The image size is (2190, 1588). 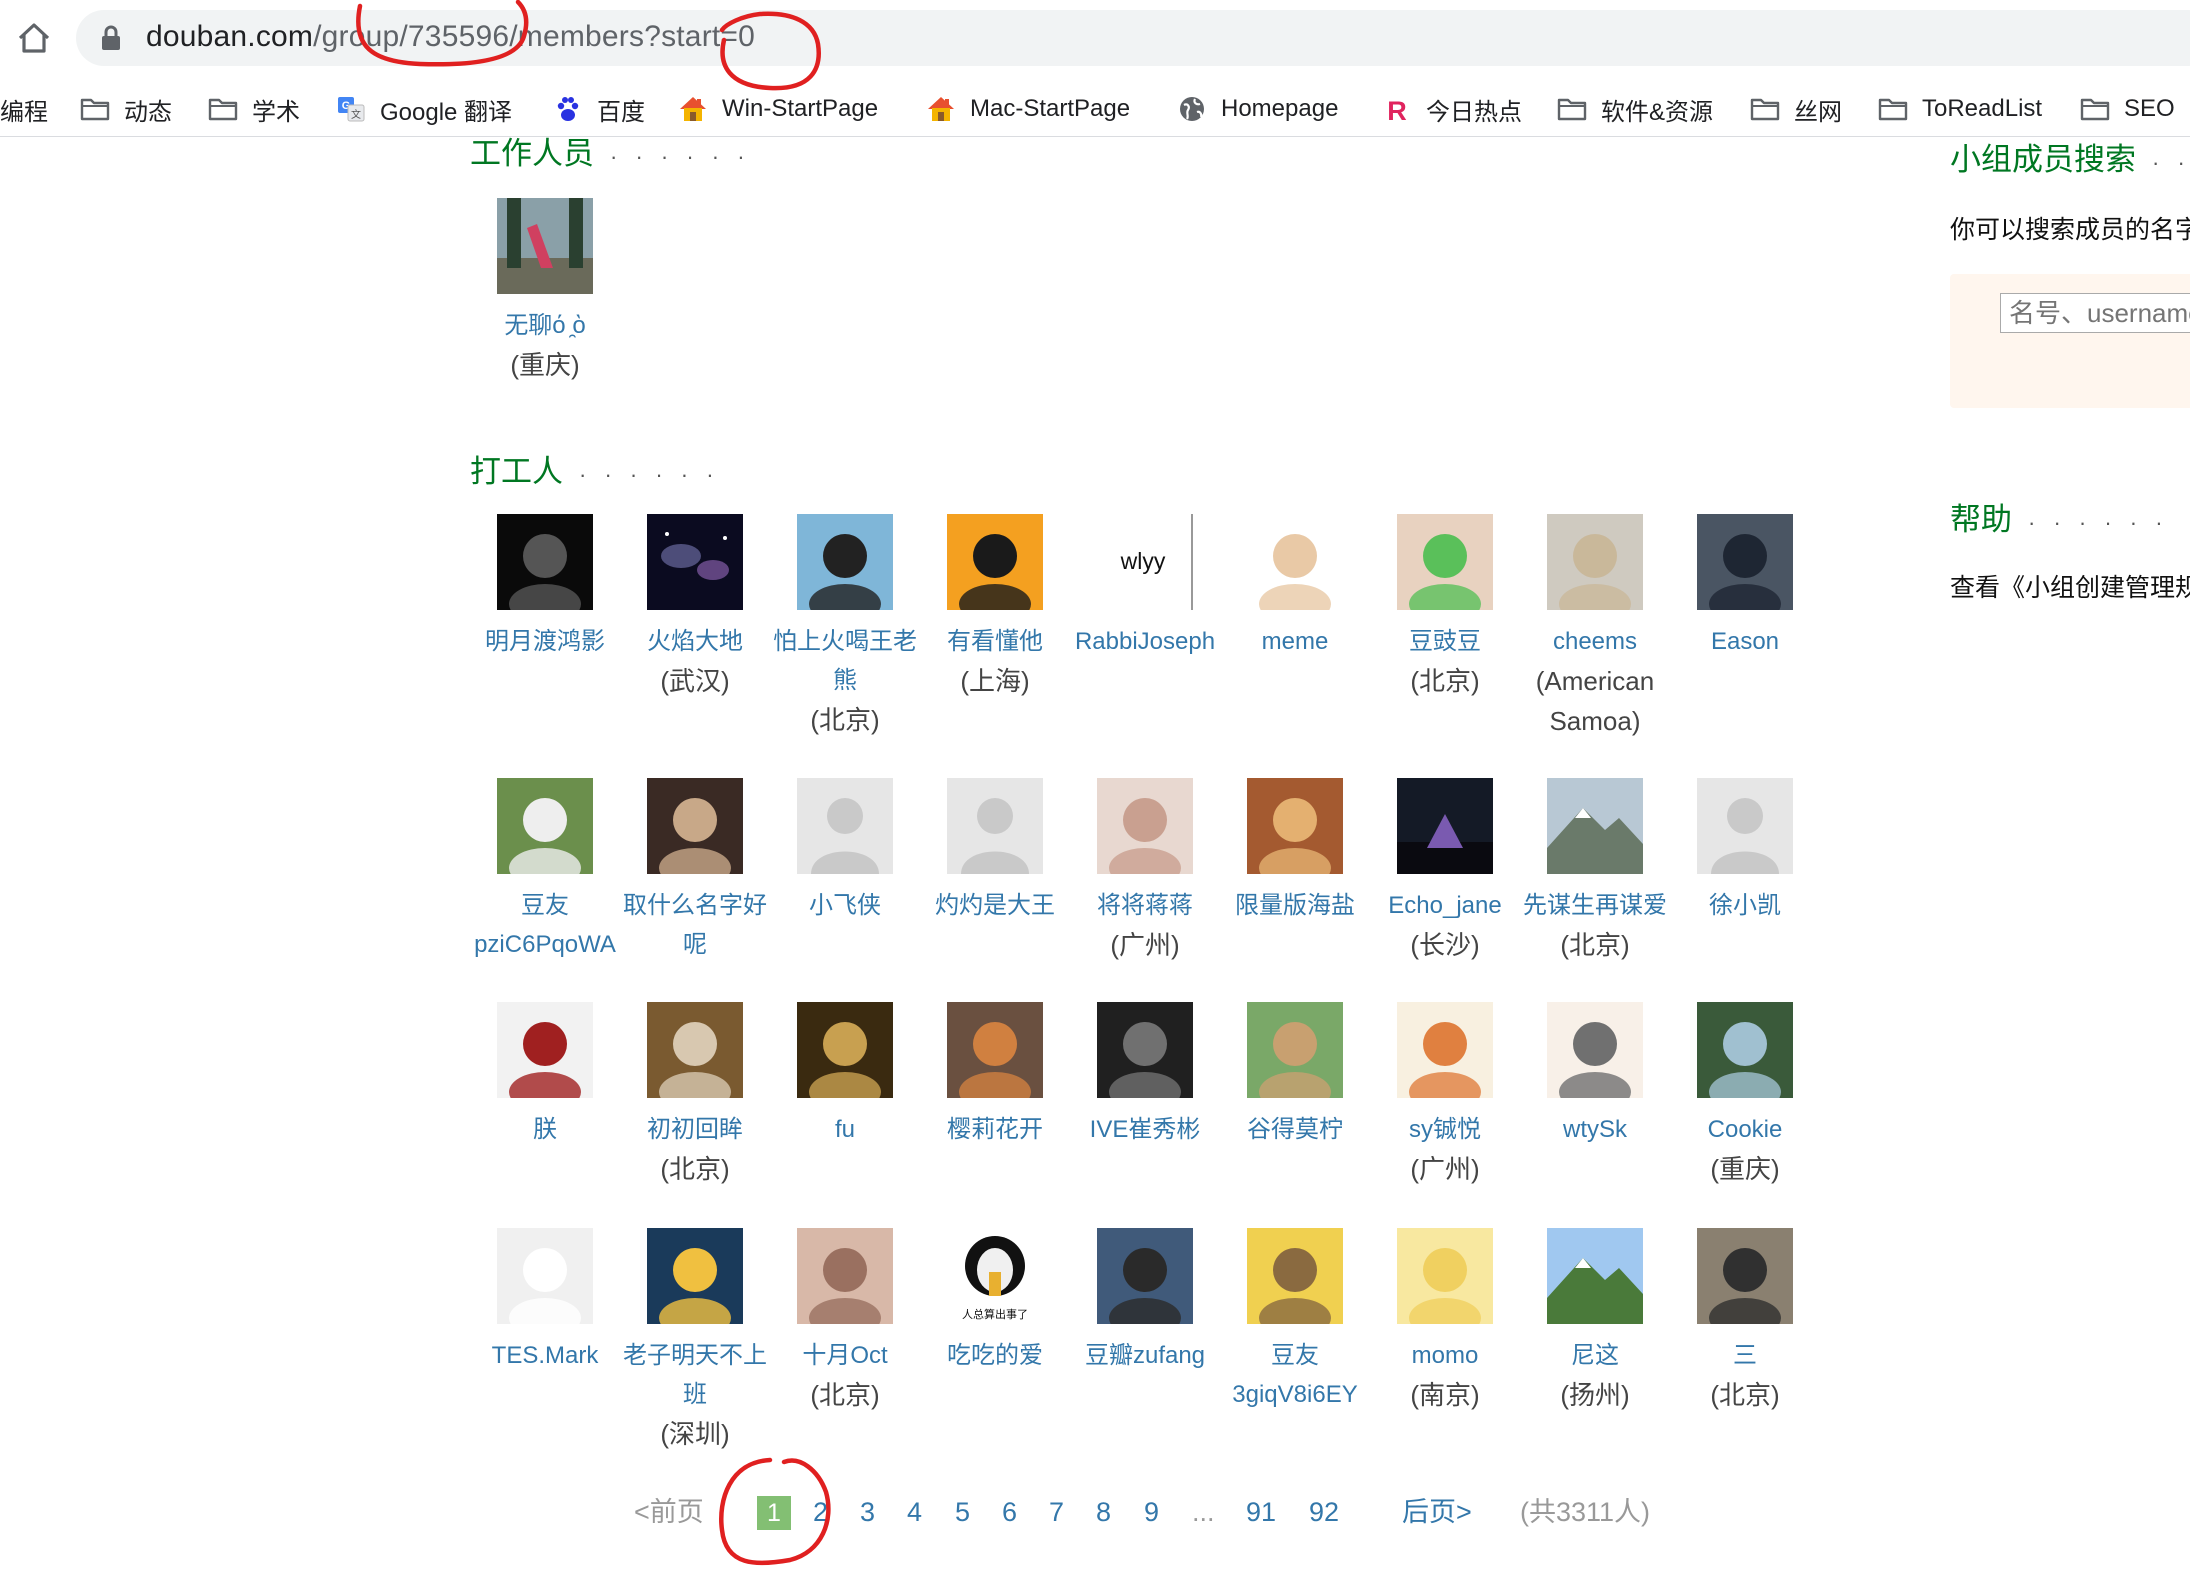 I want to click on member-name-link: wtySk, so click(x=1595, y=1129).